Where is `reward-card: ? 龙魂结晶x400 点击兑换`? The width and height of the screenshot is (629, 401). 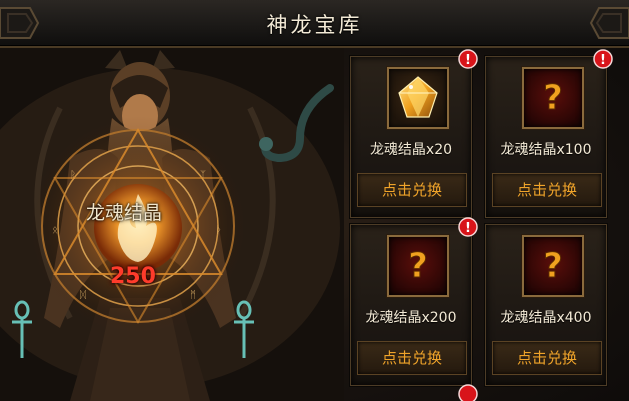
reward-card: ? 龙魂结晶x400 点击兑换 is located at coordinates (546, 305).